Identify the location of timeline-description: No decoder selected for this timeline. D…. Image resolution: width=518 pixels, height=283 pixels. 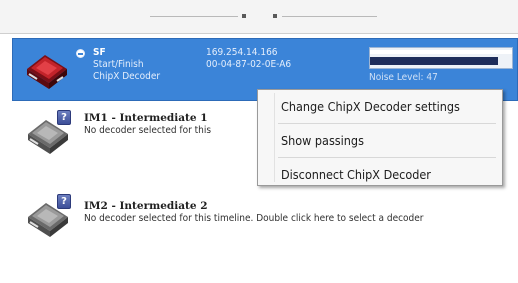
(254, 218).